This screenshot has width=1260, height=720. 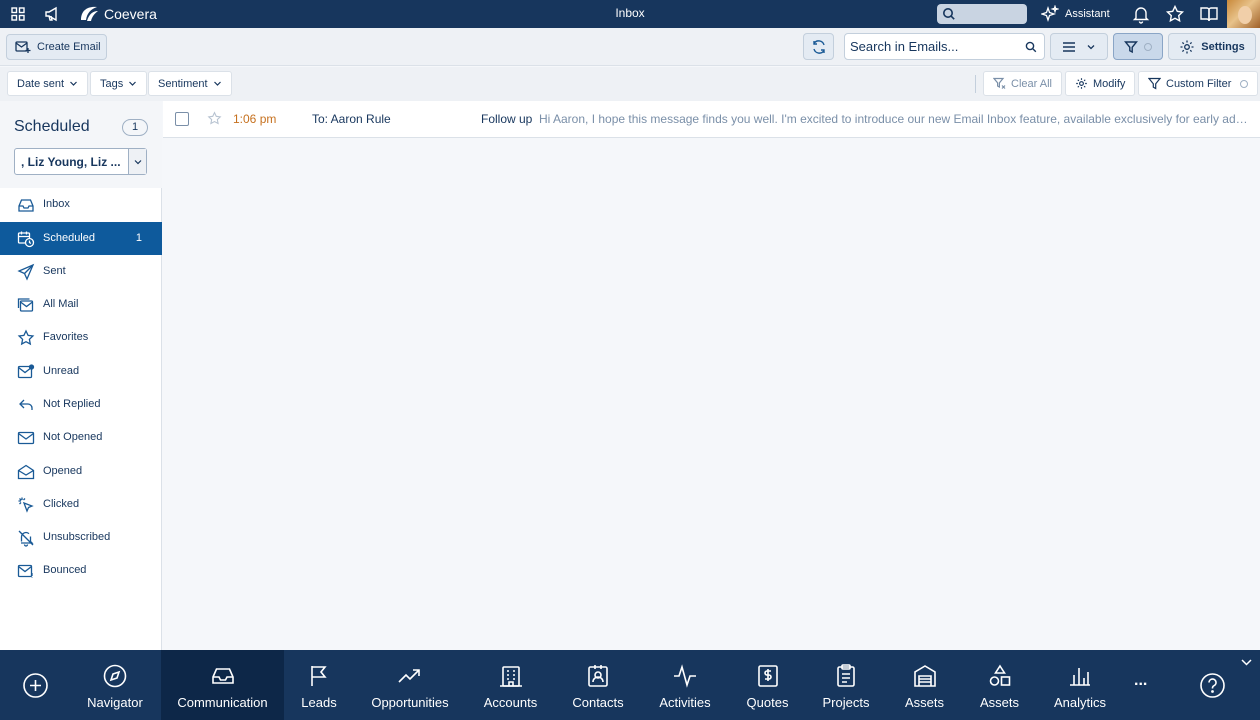 What do you see at coordinates (81, 271) in the screenshot?
I see `sidebar-item-sent: Sent` at bounding box center [81, 271].